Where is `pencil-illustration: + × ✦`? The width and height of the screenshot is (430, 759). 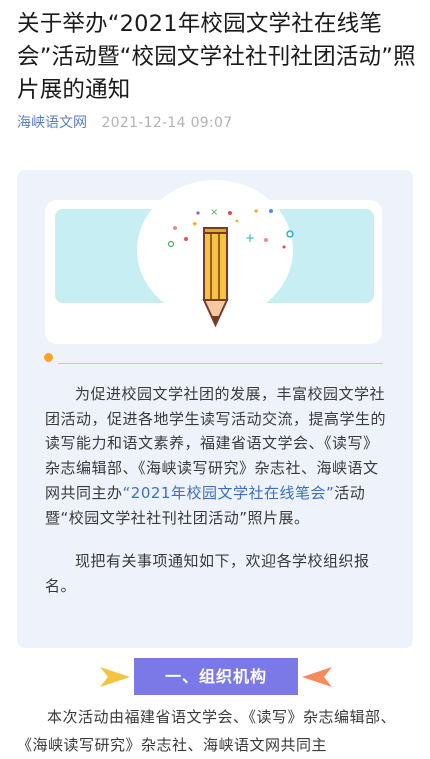
pencil-illustration: + × ✦ is located at coordinates (215, 254).